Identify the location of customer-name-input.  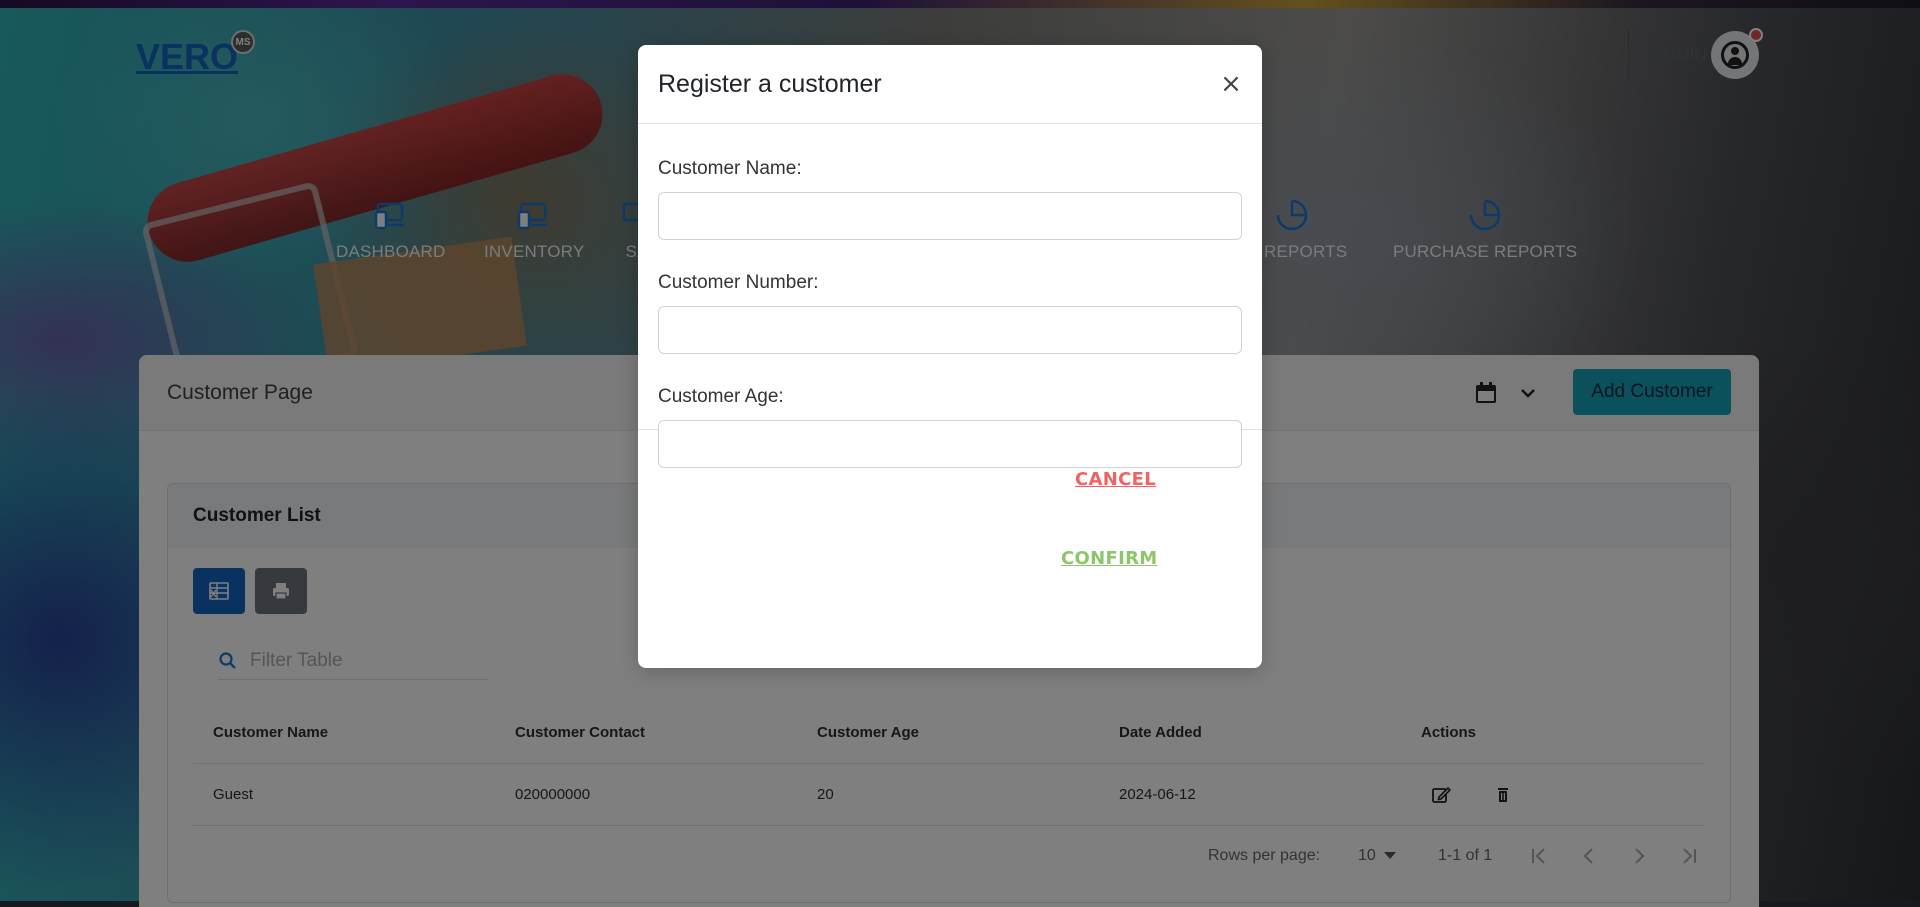
(950, 216).